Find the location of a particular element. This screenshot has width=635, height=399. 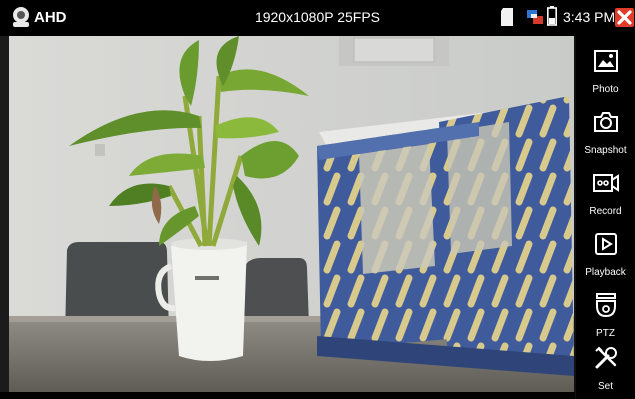

close-button is located at coordinates (624, 17).